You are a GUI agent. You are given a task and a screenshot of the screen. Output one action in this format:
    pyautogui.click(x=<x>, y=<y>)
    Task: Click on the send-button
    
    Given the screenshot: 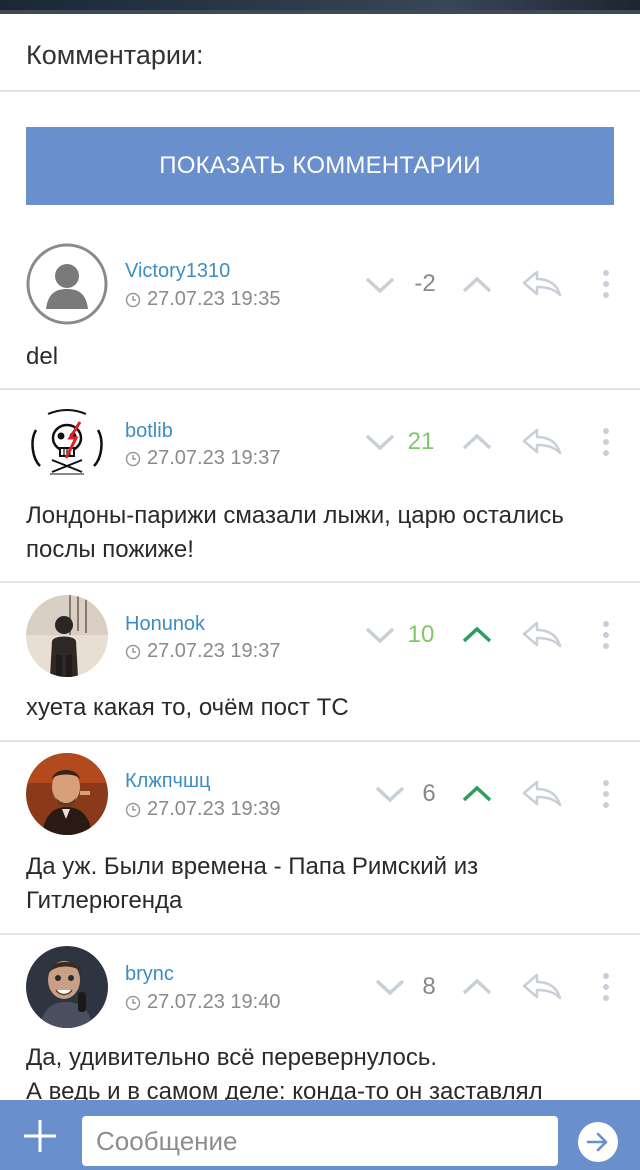 What is the action you would take?
    pyautogui.click(x=598, y=1142)
    